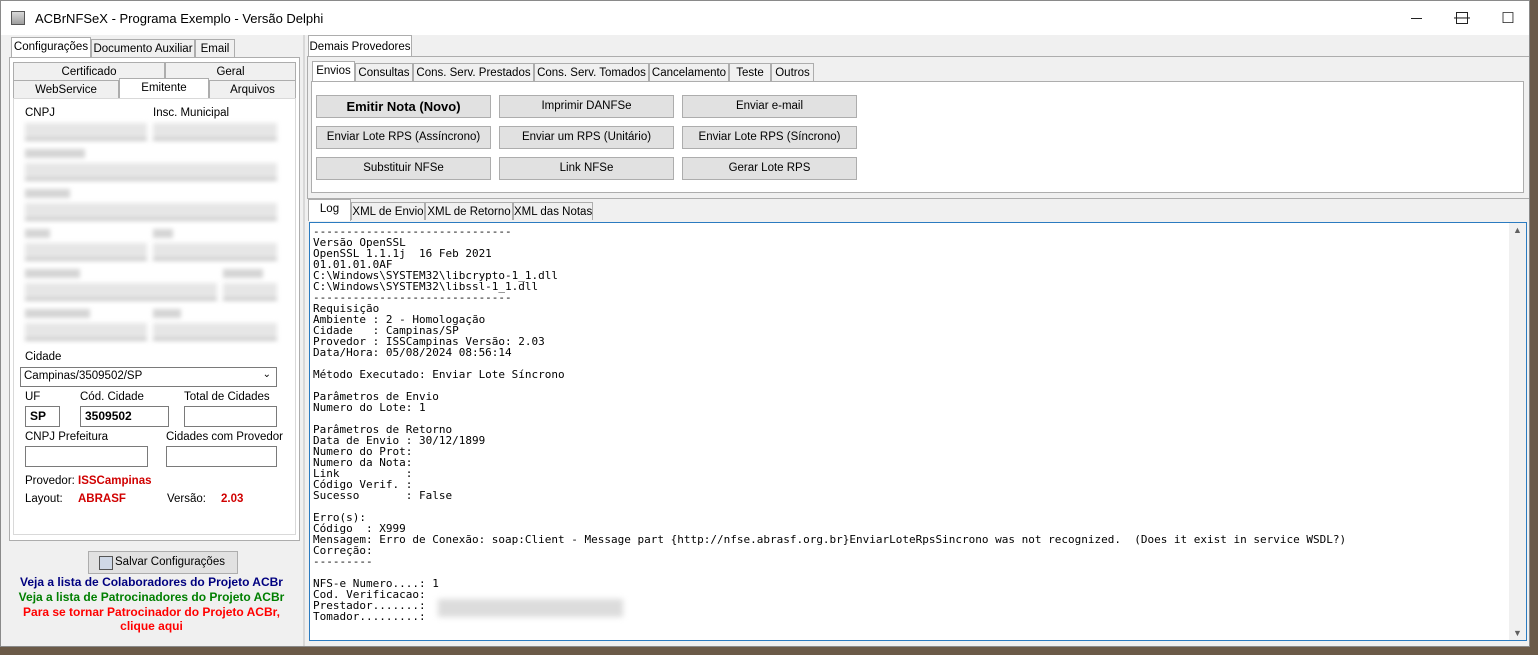 The image size is (1538, 655). I want to click on tab-cancelamento: Cancelamento, so click(689, 72).